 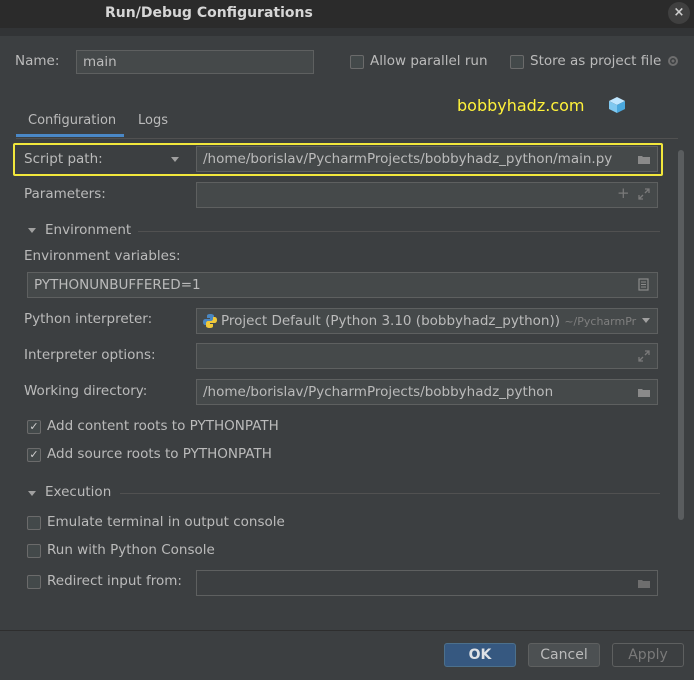 I want to click on close-button: ×, so click(x=679, y=13).